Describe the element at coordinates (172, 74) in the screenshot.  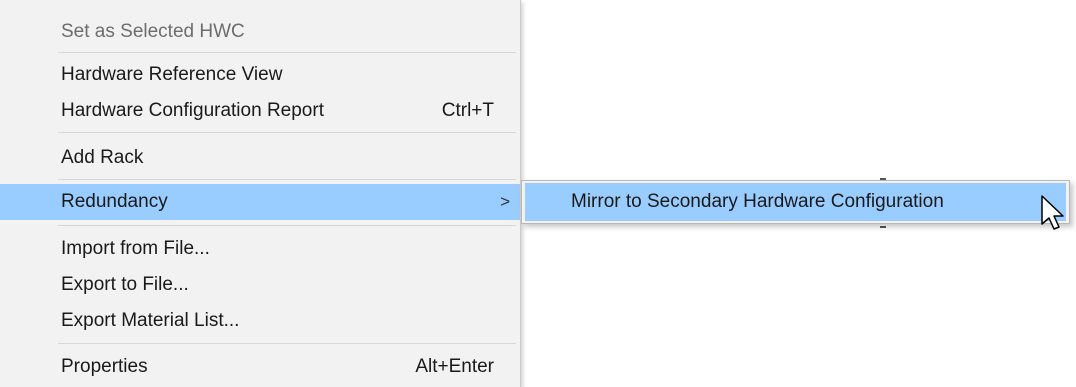
I see `menu-item-label: Hardware Reference View` at that location.